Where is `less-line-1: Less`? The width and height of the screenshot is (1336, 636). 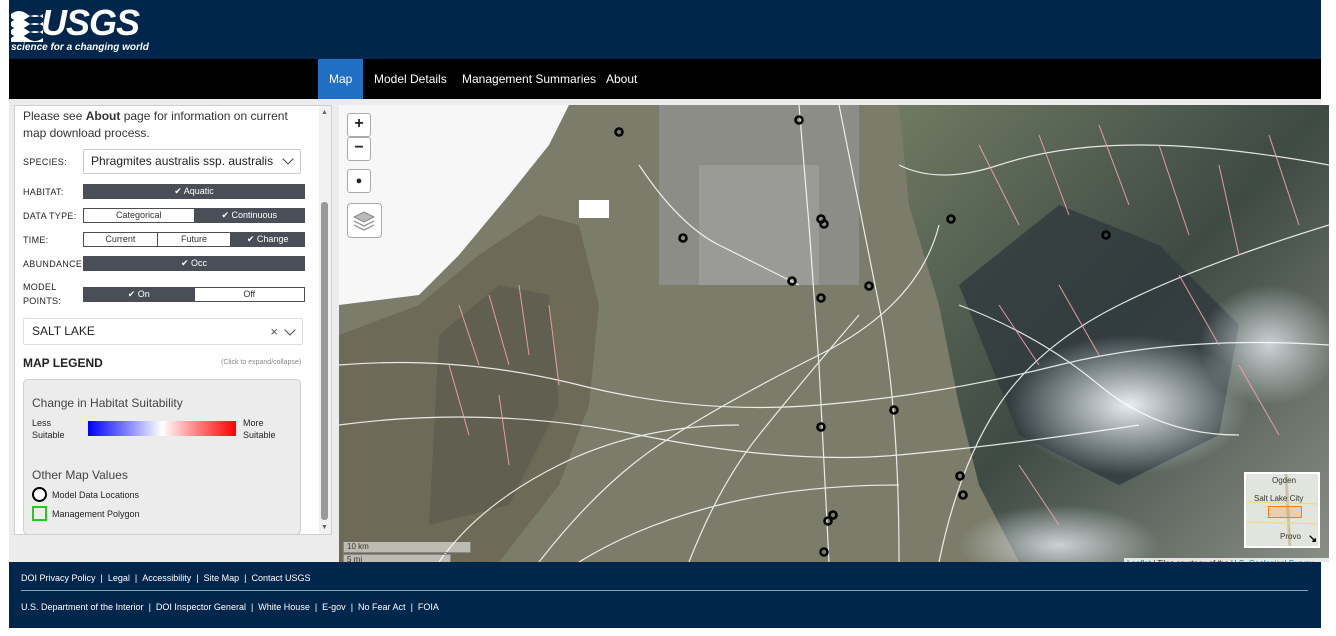 less-line-1: Less is located at coordinates (42, 423).